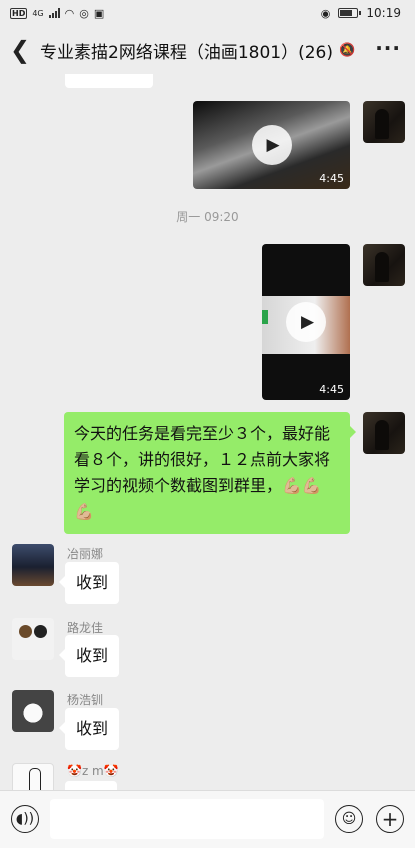 The image size is (415, 848). What do you see at coordinates (20, 50) in the screenshot?
I see `chevron-left-icon: ❮` at bounding box center [20, 50].